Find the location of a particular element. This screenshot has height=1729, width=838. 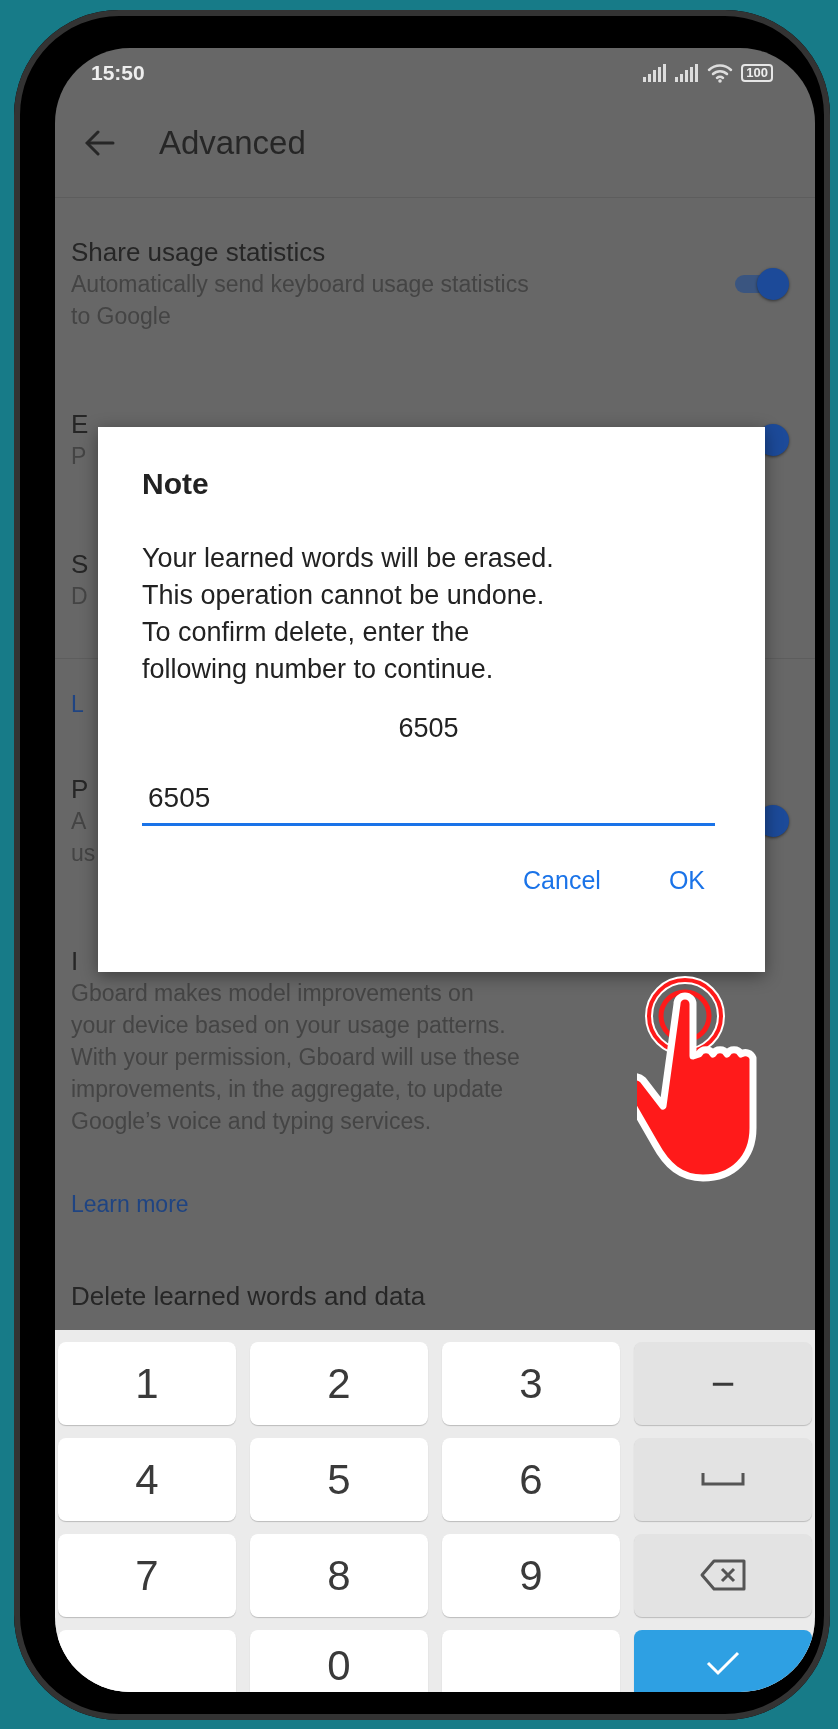

setting-title: E is located at coordinates (80, 423).